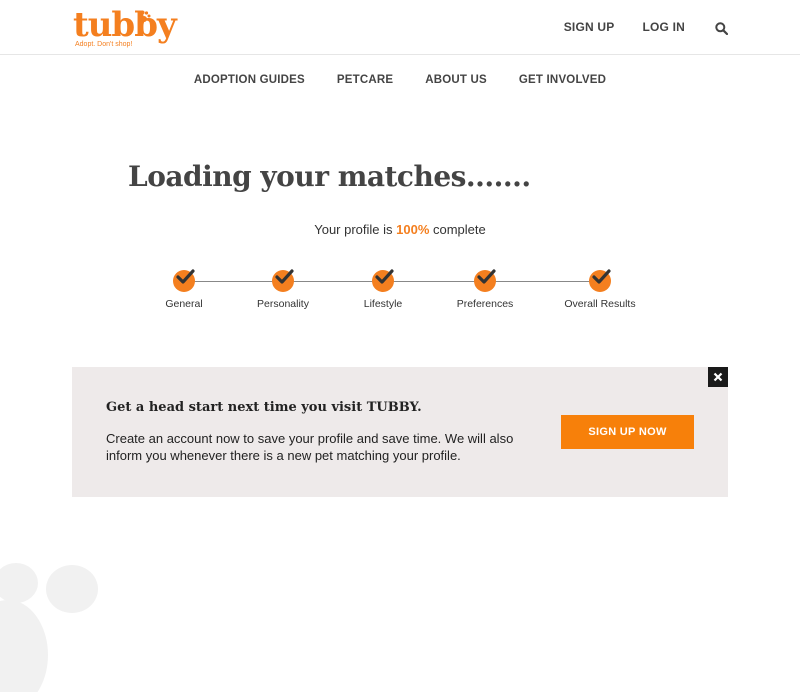  What do you see at coordinates (632, 27) in the screenshot?
I see `header-actions: SIGN UP LOG IN` at bounding box center [632, 27].